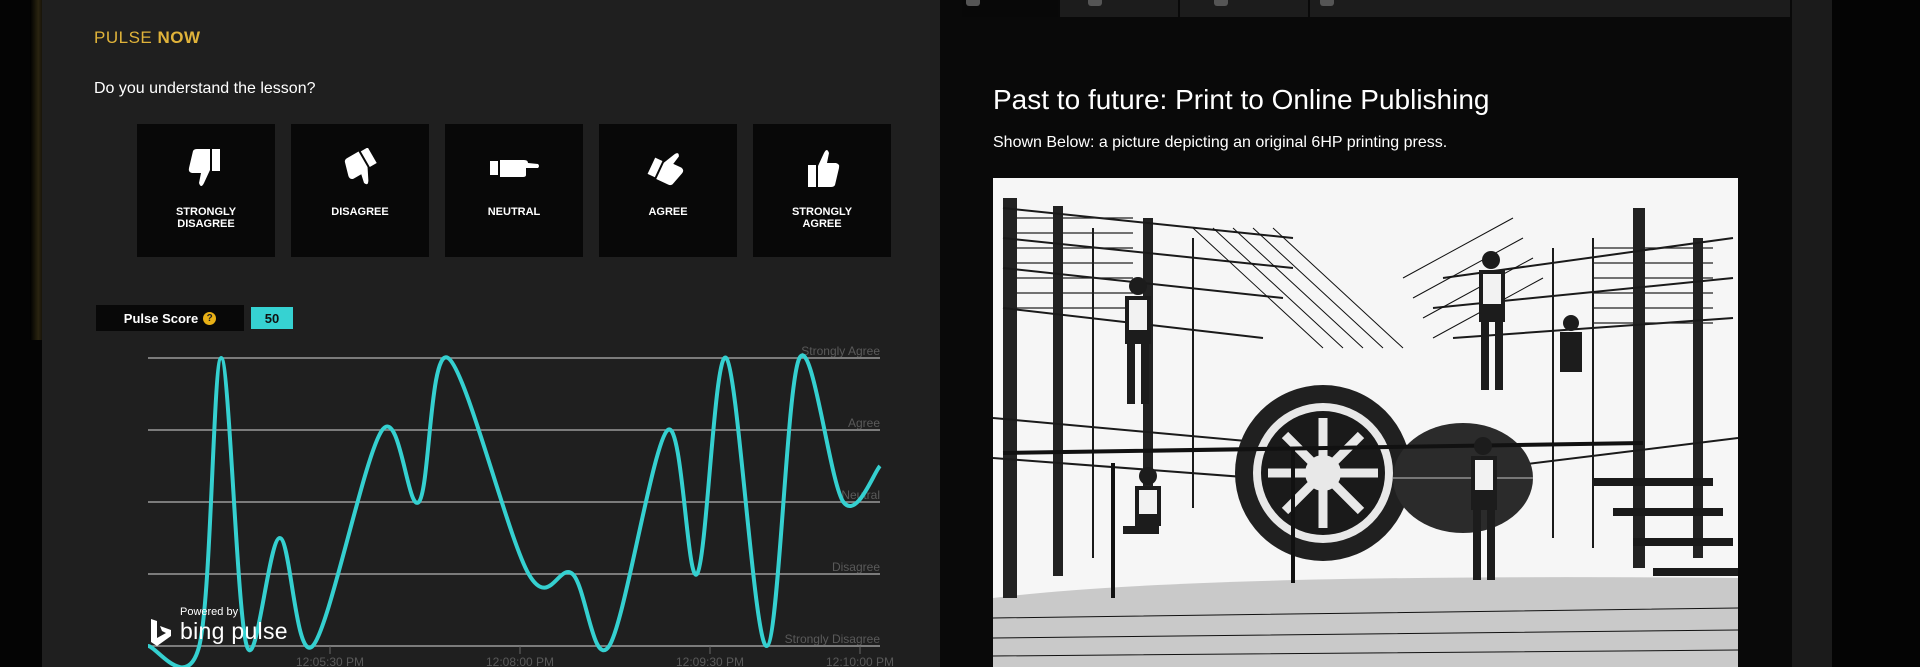  Describe the element at coordinates (206, 168) in the screenshot. I see `thumbs-down-icon` at that location.